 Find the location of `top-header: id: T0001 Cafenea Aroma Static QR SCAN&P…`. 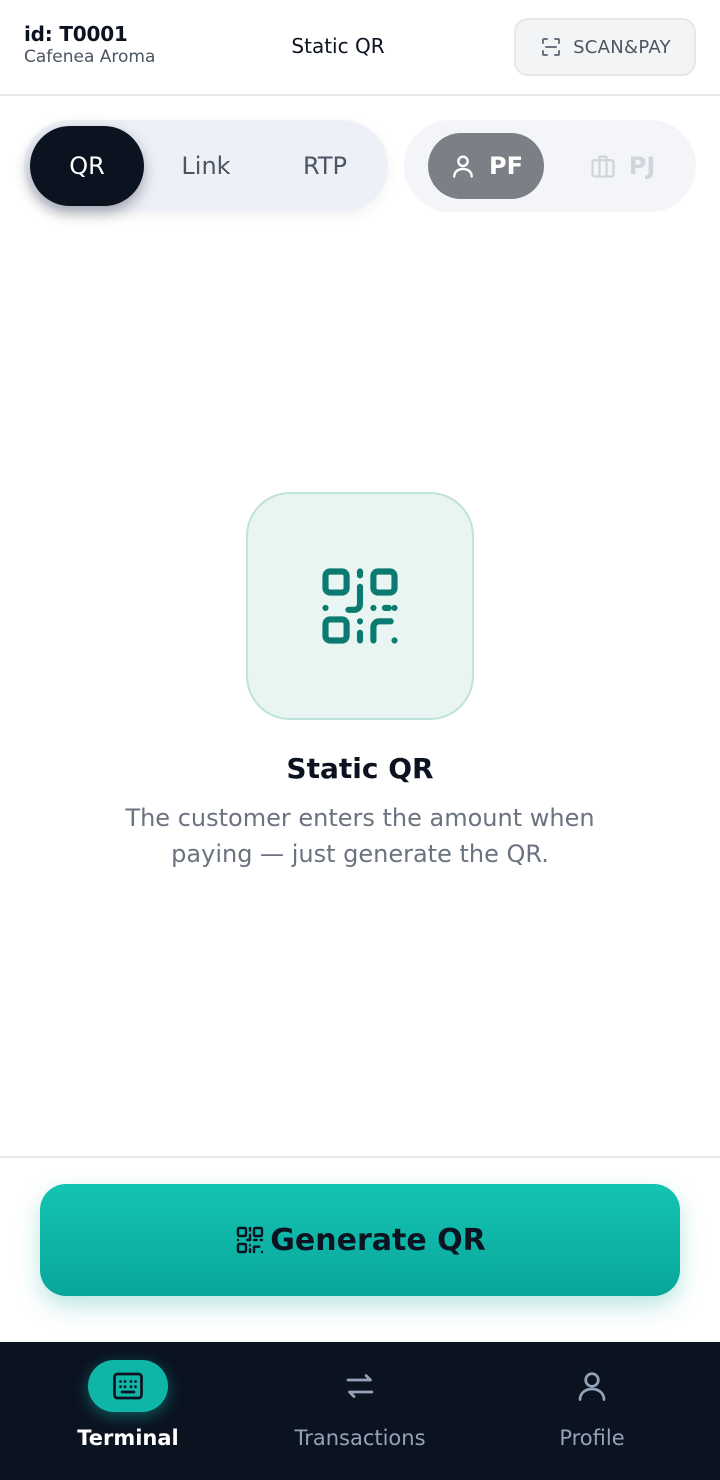

top-header: id: T0001 Cafenea Aroma Static QR SCAN&P… is located at coordinates (360, 48).